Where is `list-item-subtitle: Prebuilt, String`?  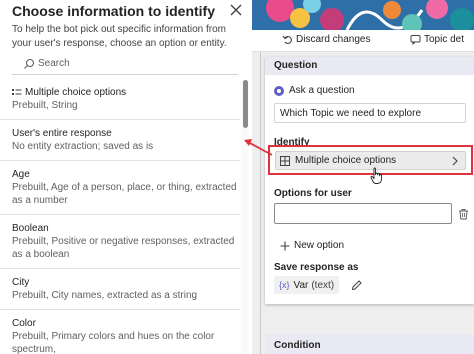 list-item-subtitle: Prebuilt, String is located at coordinates (45, 105).